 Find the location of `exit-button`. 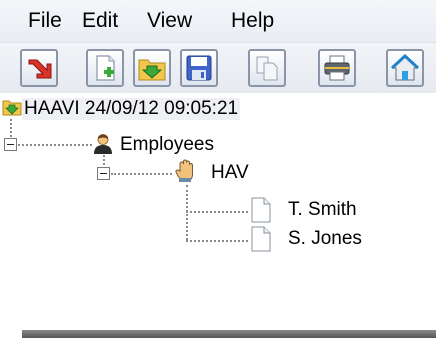

exit-button is located at coordinates (39, 68).